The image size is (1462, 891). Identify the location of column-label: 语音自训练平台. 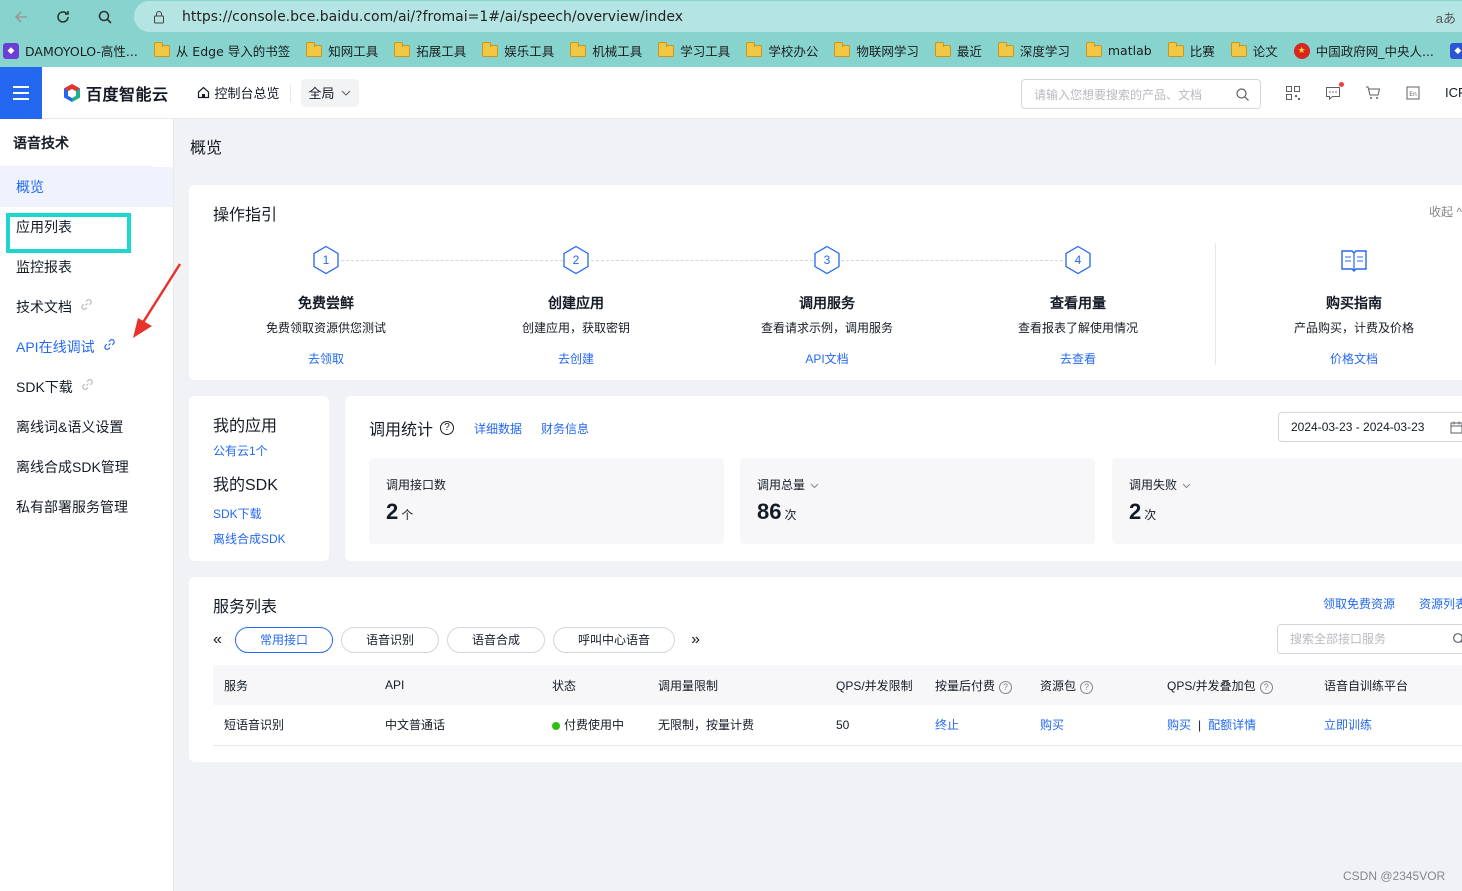
(1366, 685).